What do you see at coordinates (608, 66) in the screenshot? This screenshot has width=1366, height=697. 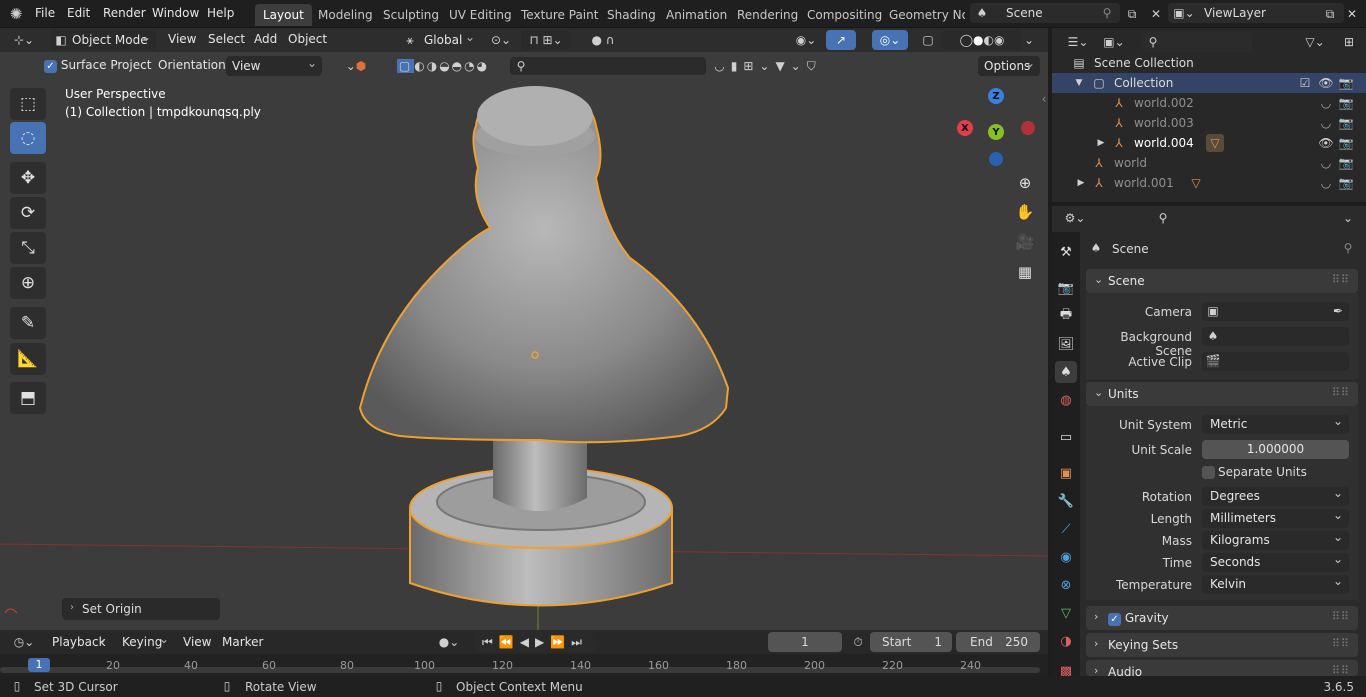 I see `tool-search-input: ⚲` at bounding box center [608, 66].